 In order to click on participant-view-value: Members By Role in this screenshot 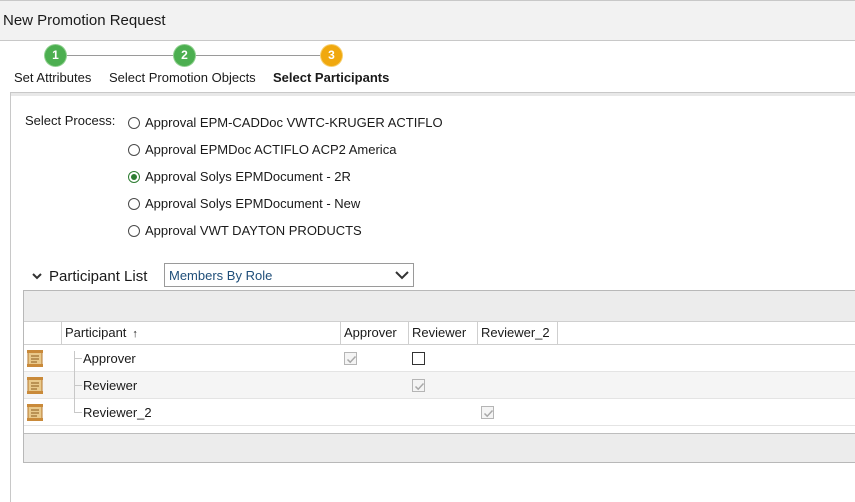, I will do `click(220, 275)`.